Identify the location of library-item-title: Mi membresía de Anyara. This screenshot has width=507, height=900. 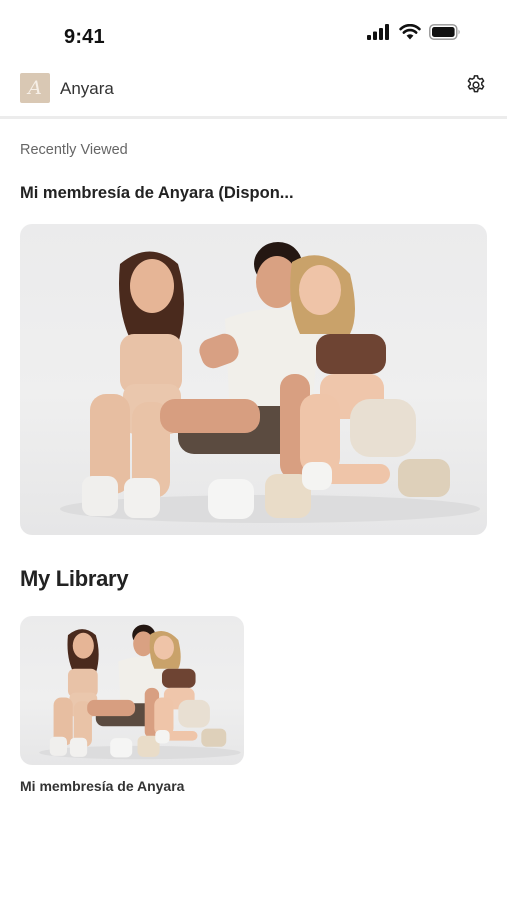
(102, 786).